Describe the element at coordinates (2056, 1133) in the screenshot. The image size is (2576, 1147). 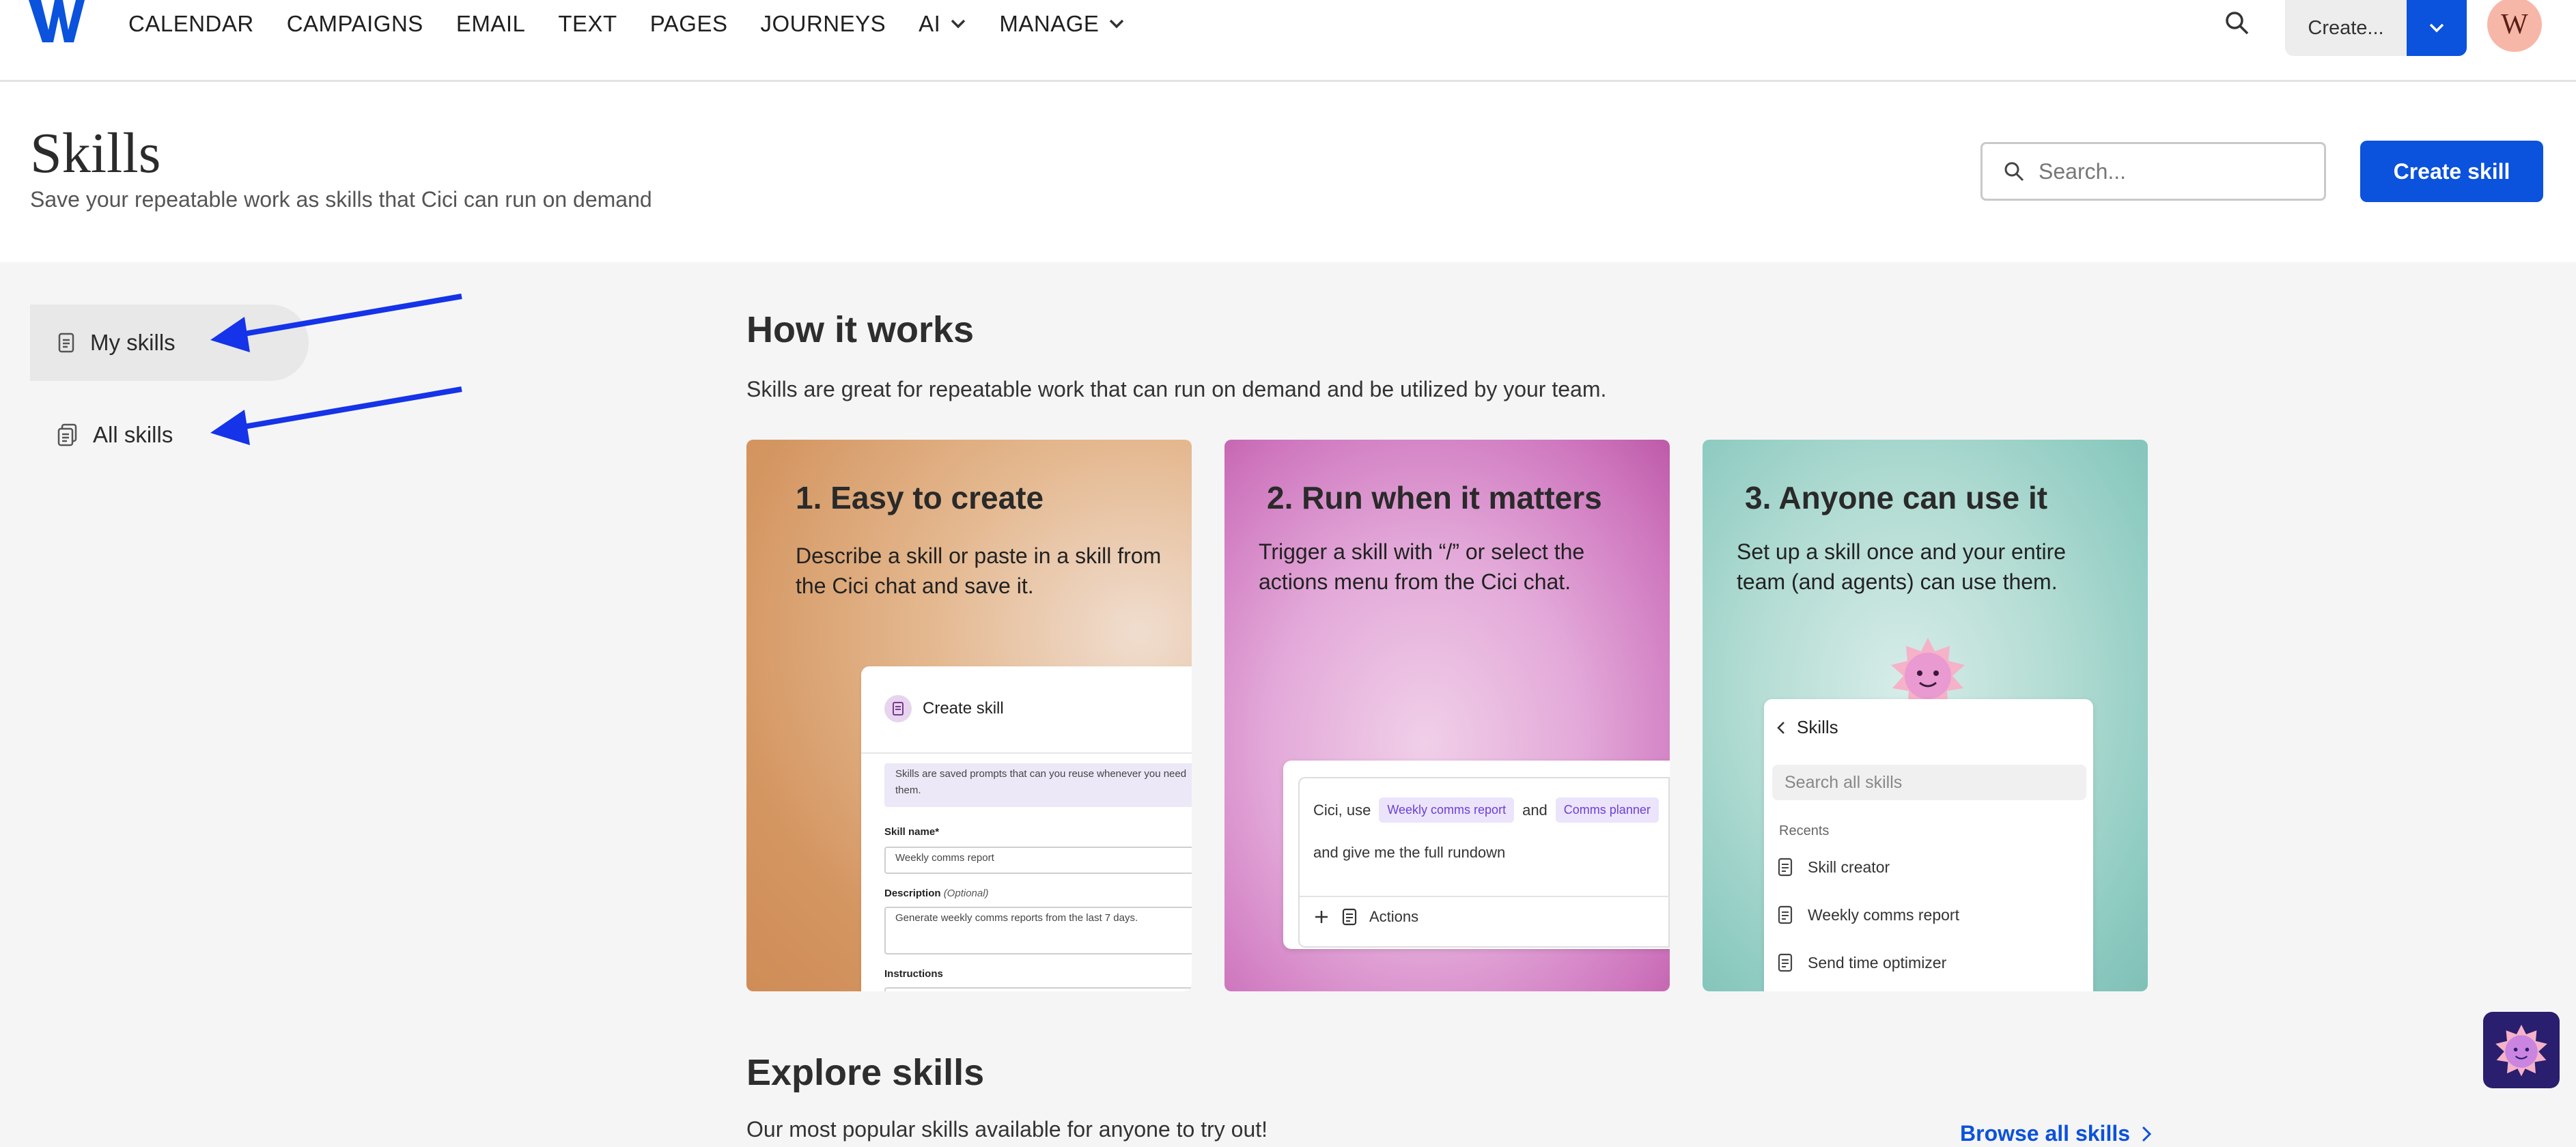
I see `browse-all-skills-link: Browse all skills` at that location.